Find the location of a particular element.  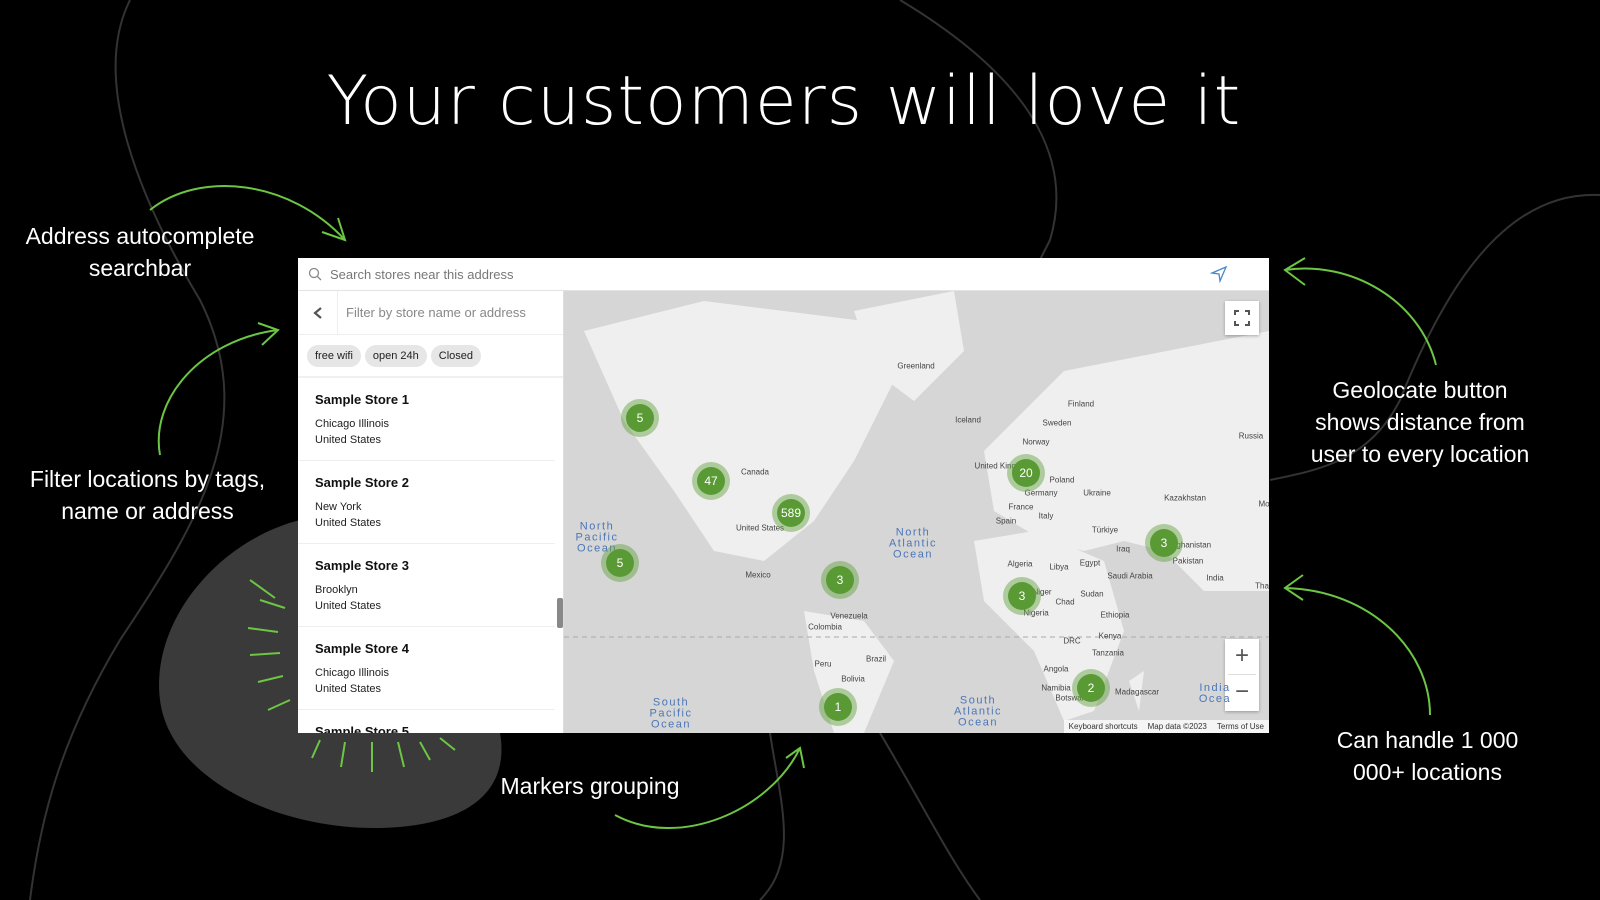

map-place-label: Saudi Arabia is located at coordinates (1130, 576).